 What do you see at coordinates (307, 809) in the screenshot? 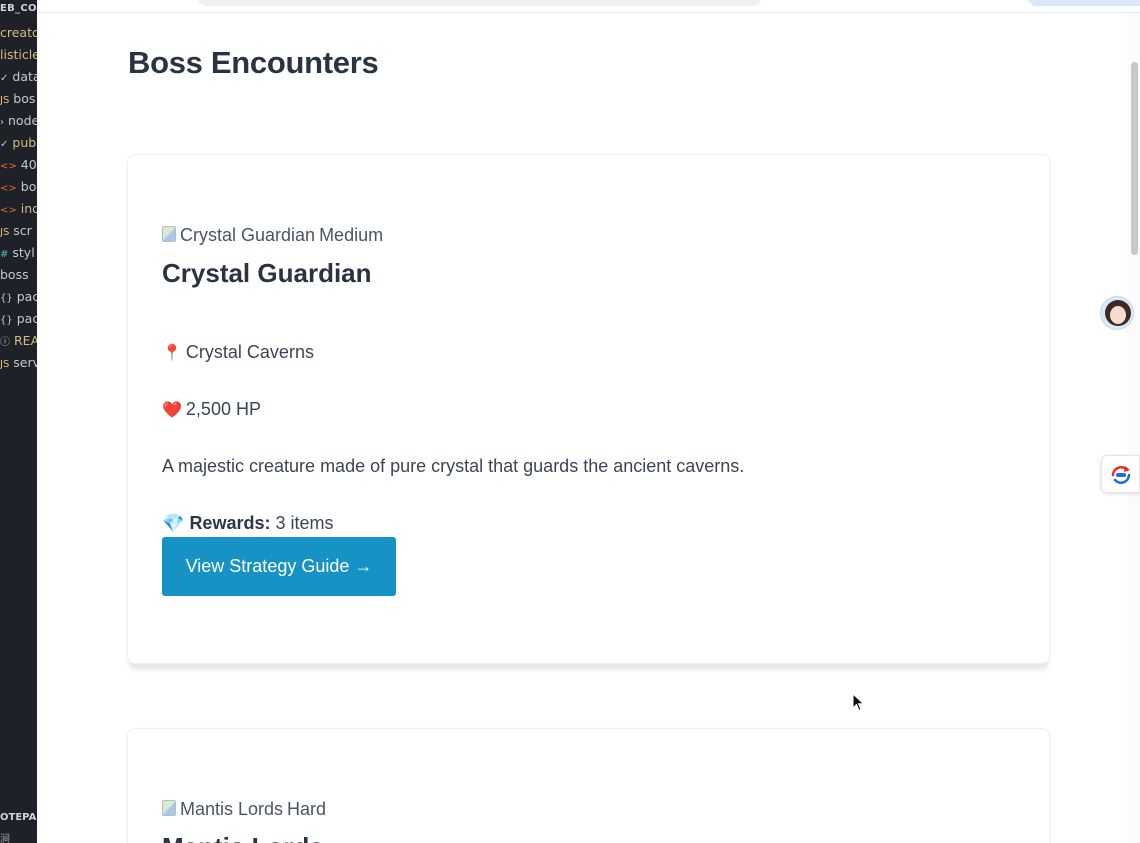
I see `difficulty-badge: Hard` at bounding box center [307, 809].